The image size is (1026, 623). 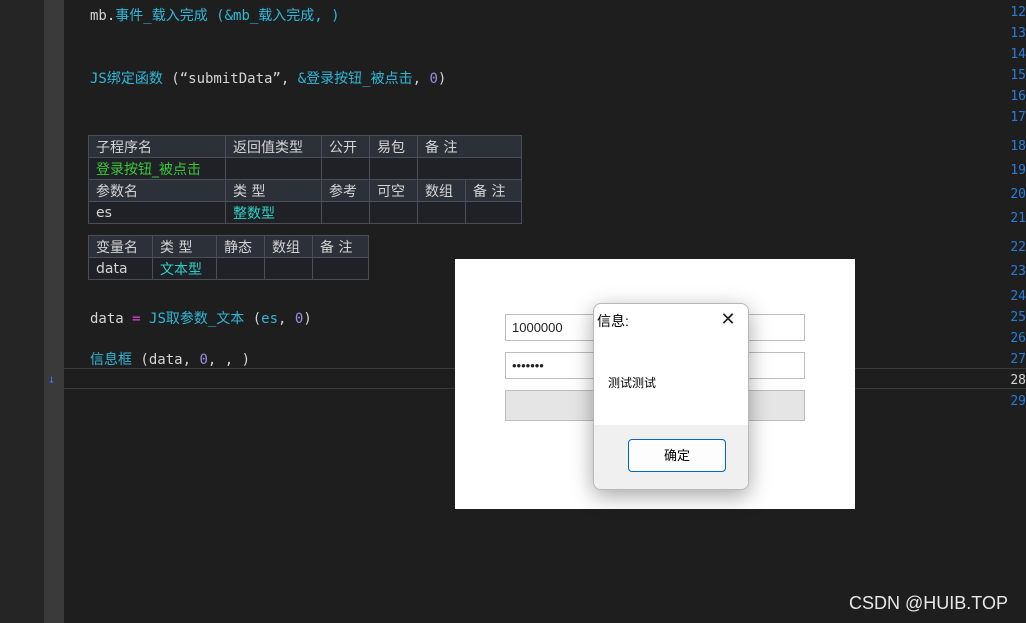 I want to click on column-header: 参数名, so click(x=157, y=190).